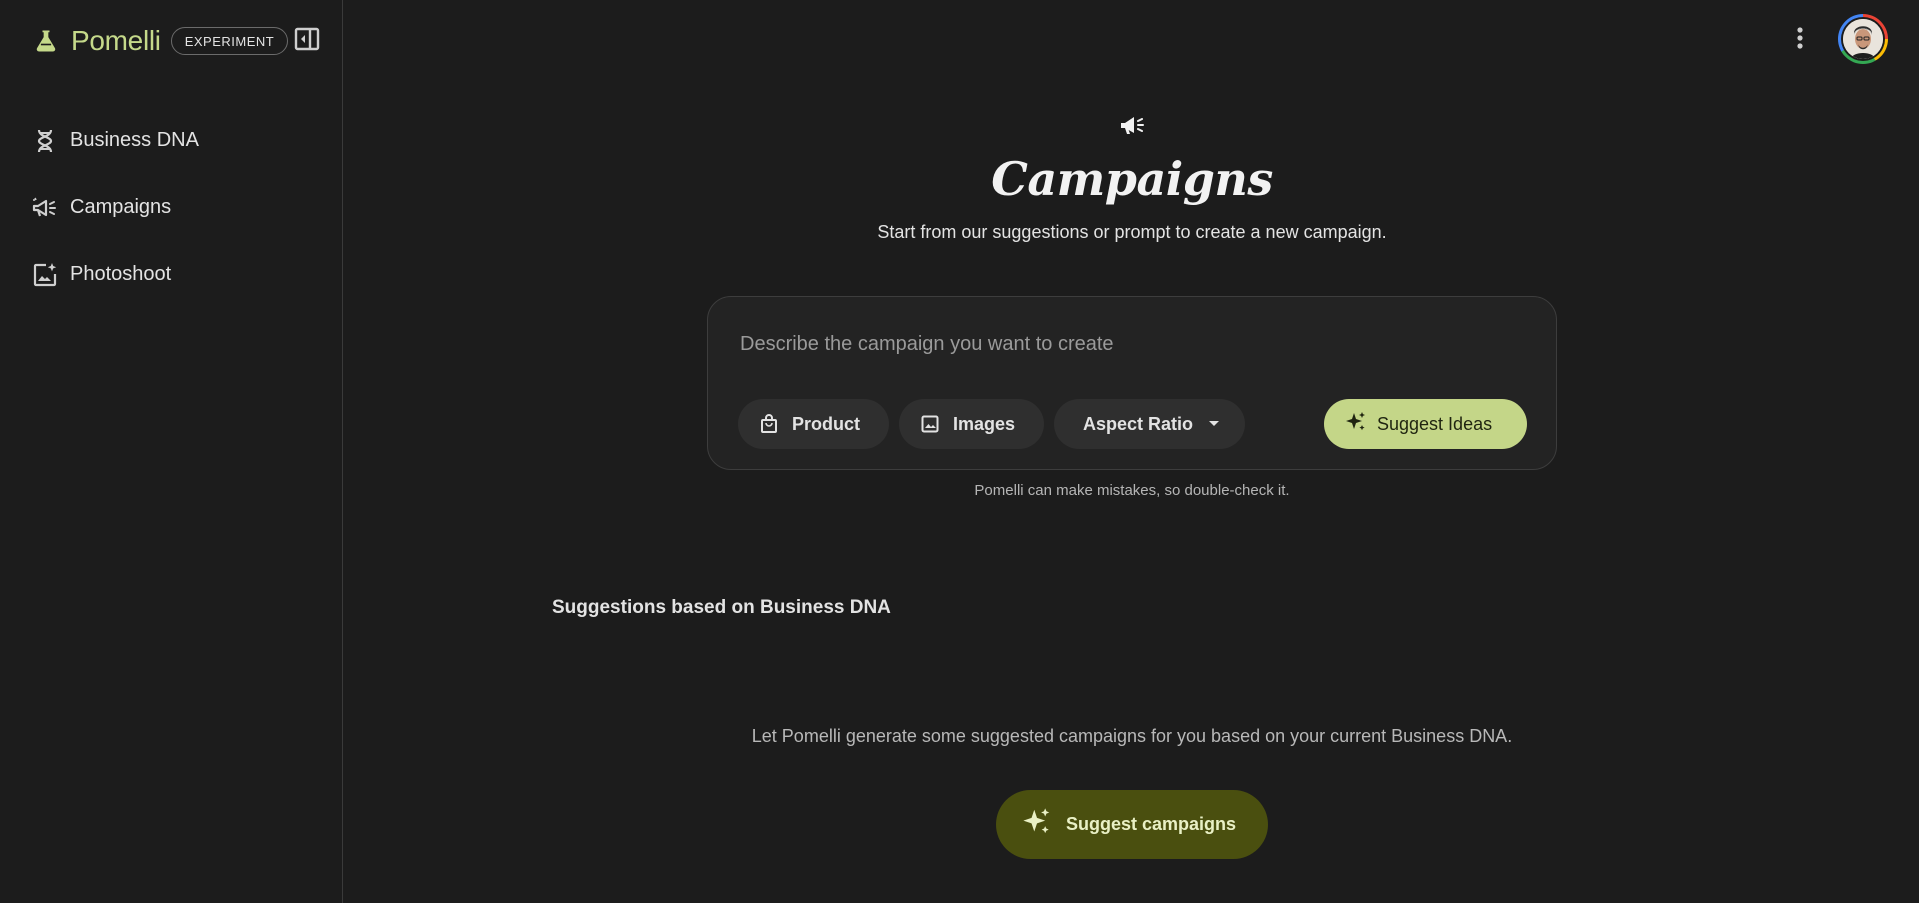 The height and width of the screenshot is (903, 1919). Describe the element at coordinates (134, 140) in the screenshot. I see `sidebar-item-label: Business DNA` at that location.